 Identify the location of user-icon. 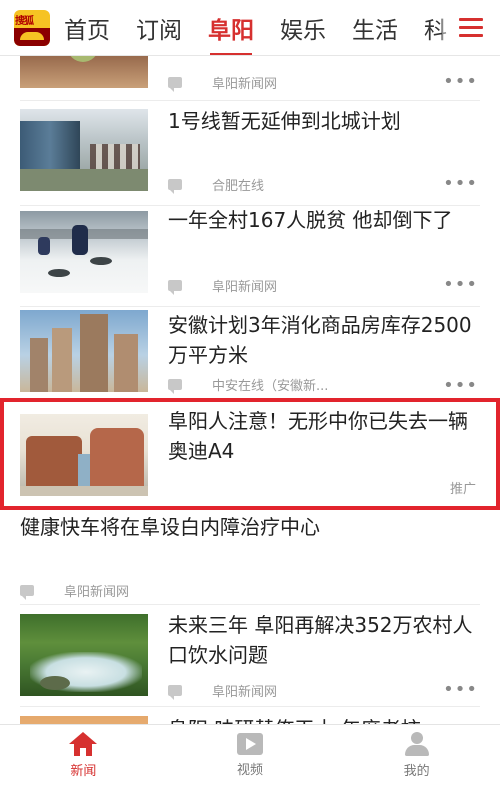
(417, 744).